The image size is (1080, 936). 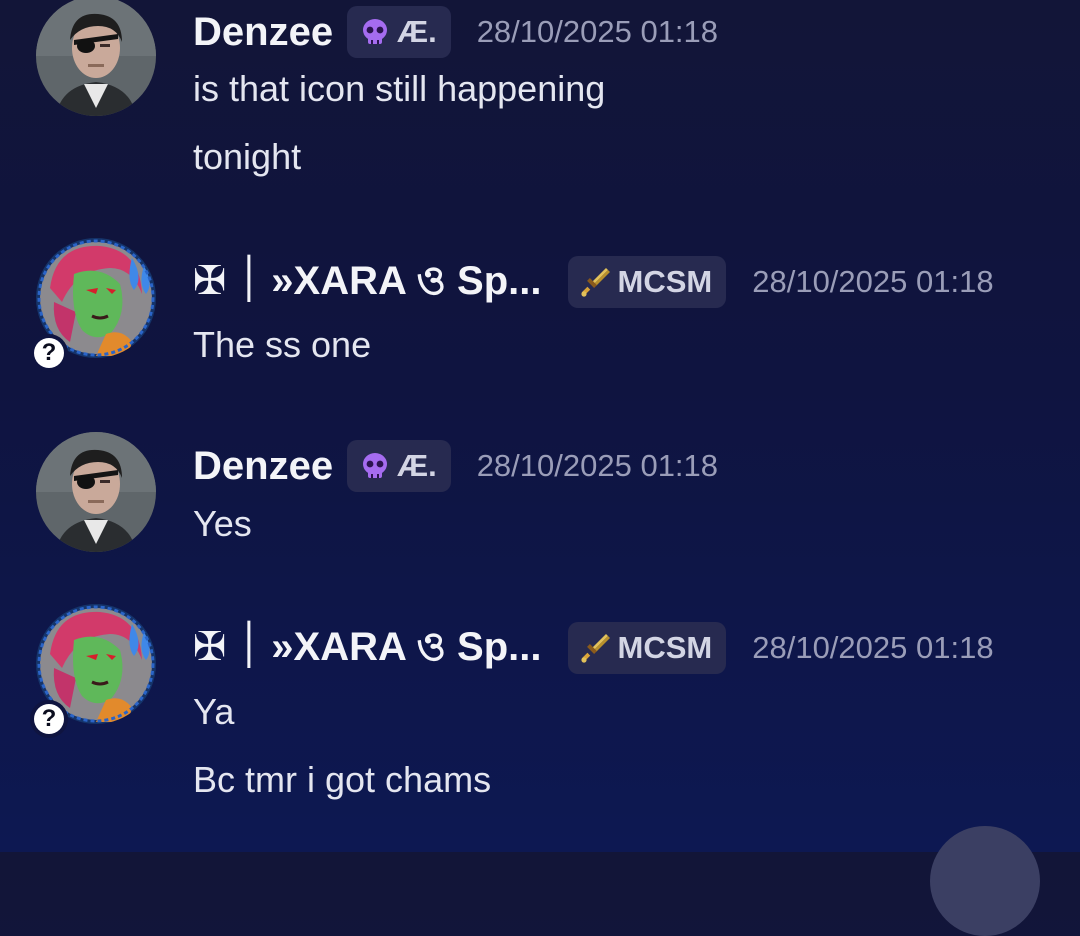 What do you see at coordinates (222, 523) in the screenshot?
I see `message-text: Yes` at bounding box center [222, 523].